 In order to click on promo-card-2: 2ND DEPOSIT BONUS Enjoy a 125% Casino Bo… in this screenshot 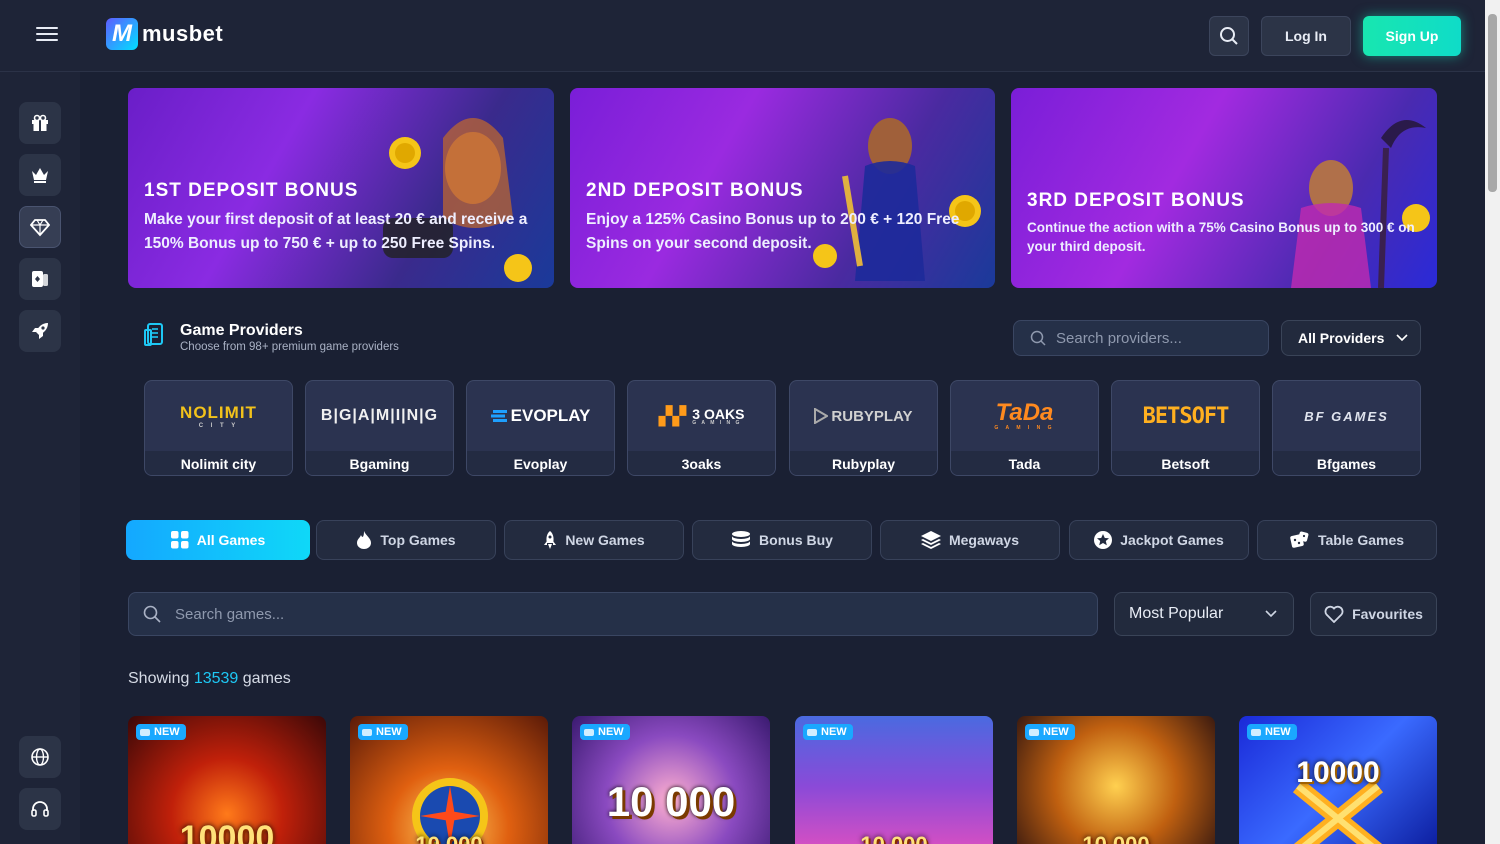, I will do `click(782, 188)`.